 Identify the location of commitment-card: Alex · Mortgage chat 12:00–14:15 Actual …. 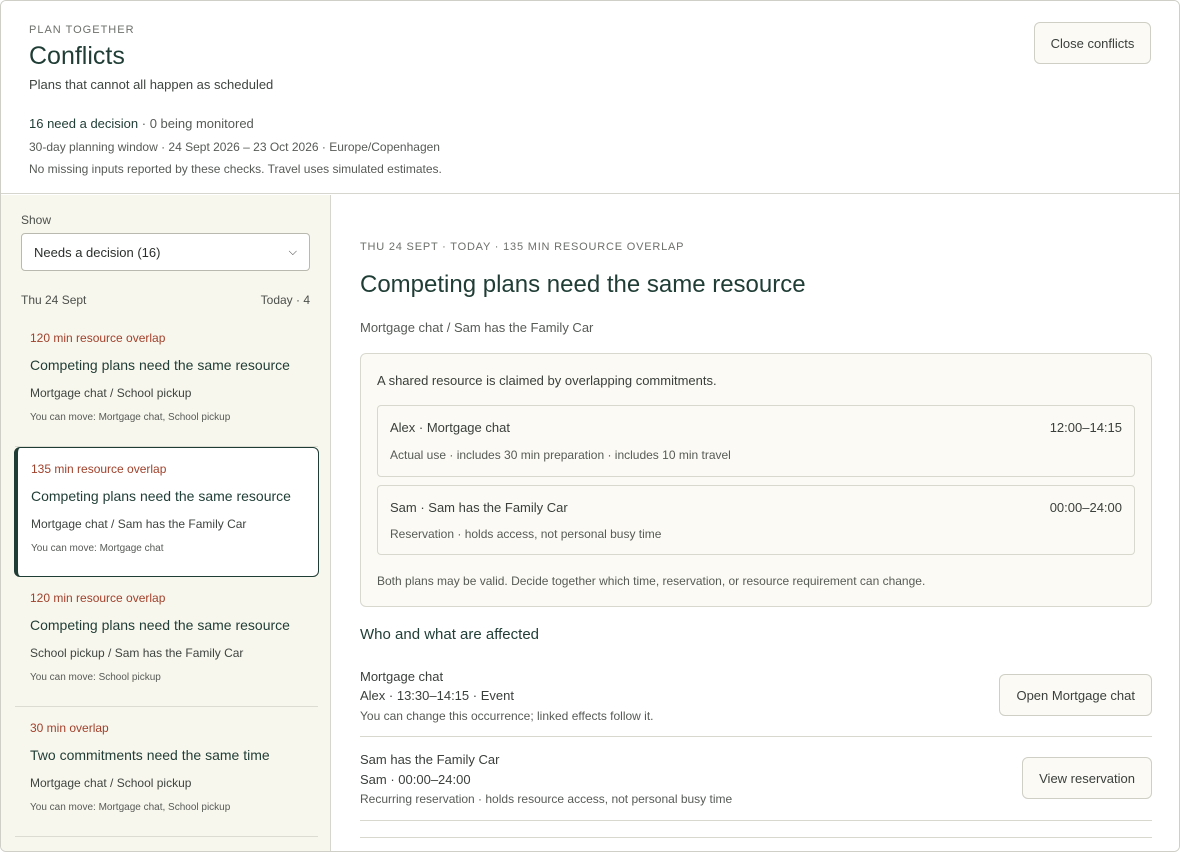
(756, 441).